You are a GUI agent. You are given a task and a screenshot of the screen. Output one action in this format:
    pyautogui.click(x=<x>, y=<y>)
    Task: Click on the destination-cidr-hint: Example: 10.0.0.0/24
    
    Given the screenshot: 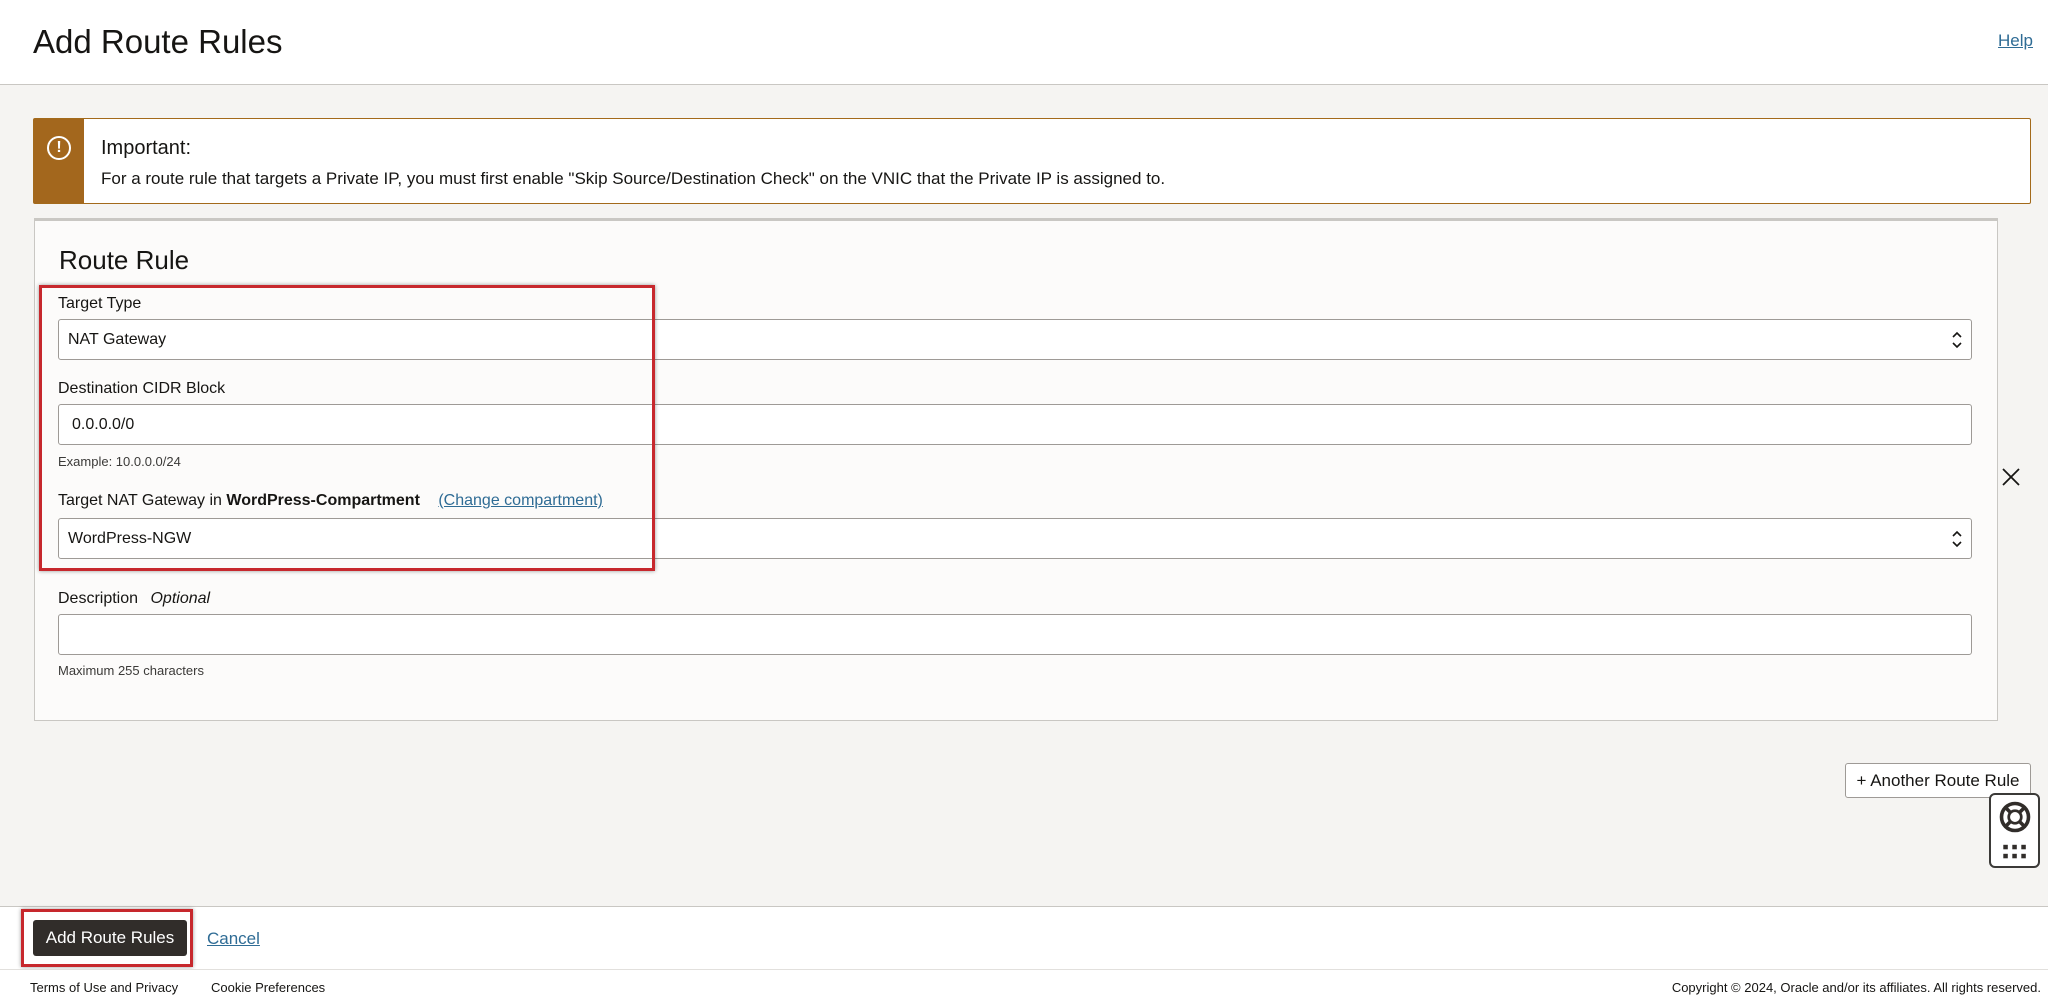 What is the action you would take?
    pyautogui.click(x=119, y=461)
    